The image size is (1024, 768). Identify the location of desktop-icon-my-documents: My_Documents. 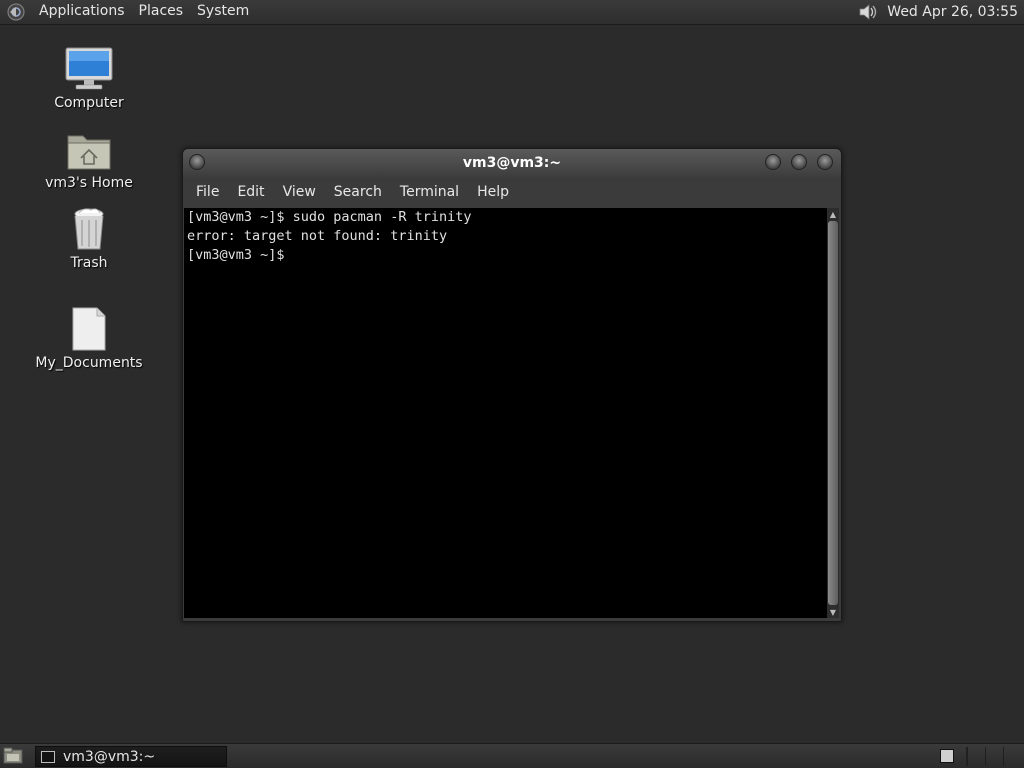
(89, 338).